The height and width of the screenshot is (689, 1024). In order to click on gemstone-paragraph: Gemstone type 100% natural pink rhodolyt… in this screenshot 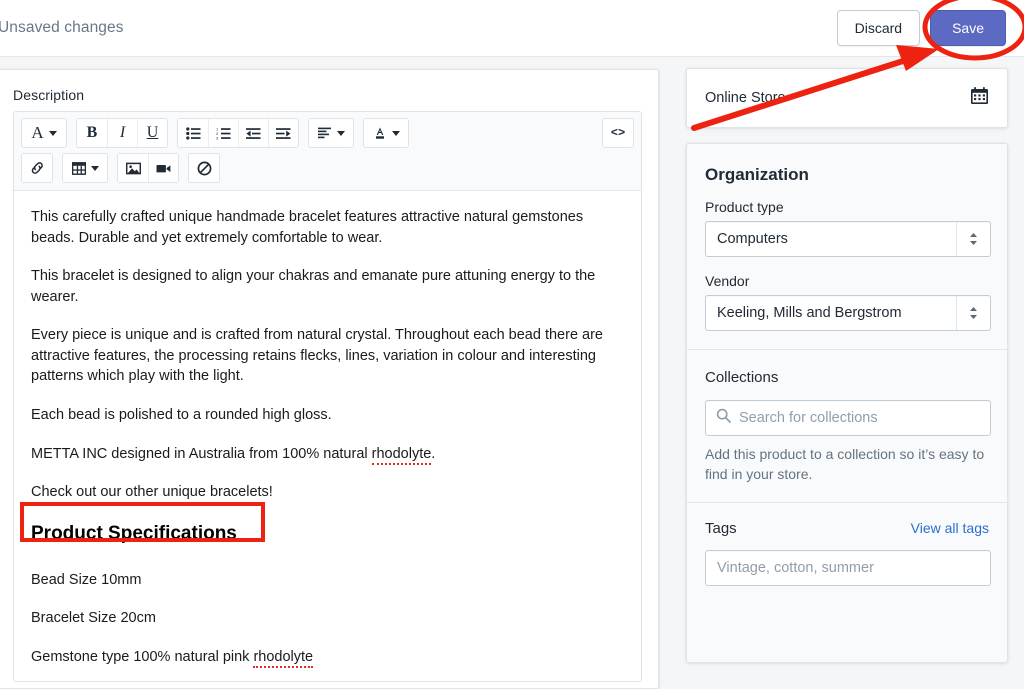, I will do `click(327, 657)`.